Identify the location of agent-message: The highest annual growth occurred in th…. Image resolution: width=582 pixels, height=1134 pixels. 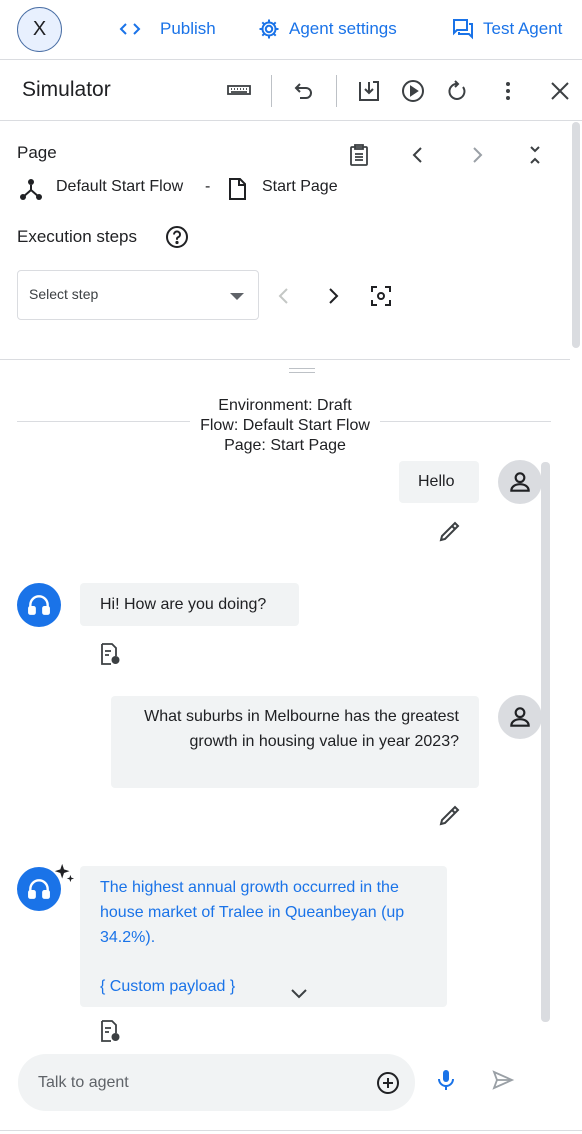
(263, 936).